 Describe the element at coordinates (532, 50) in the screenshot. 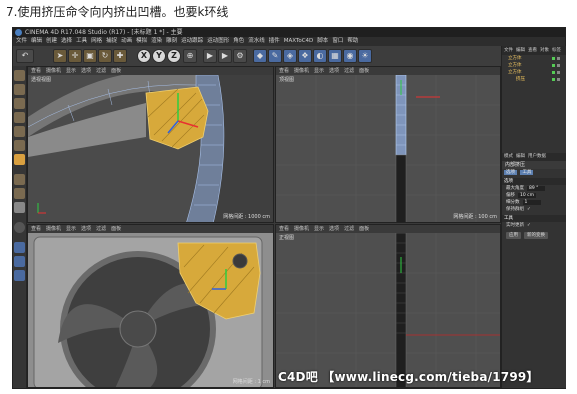

I see `tab-view: 查看` at that location.